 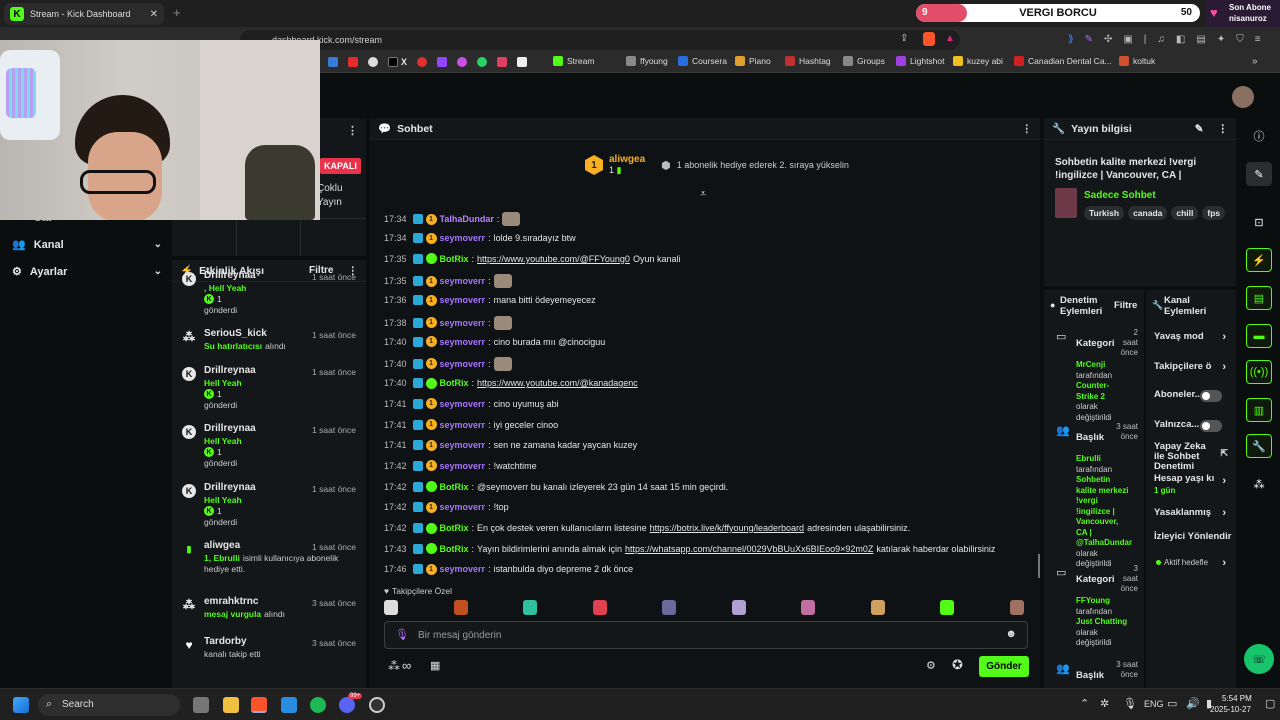 What do you see at coordinates (1039, 566) in the screenshot?
I see `chat-scrollbar` at bounding box center [1039, 566].